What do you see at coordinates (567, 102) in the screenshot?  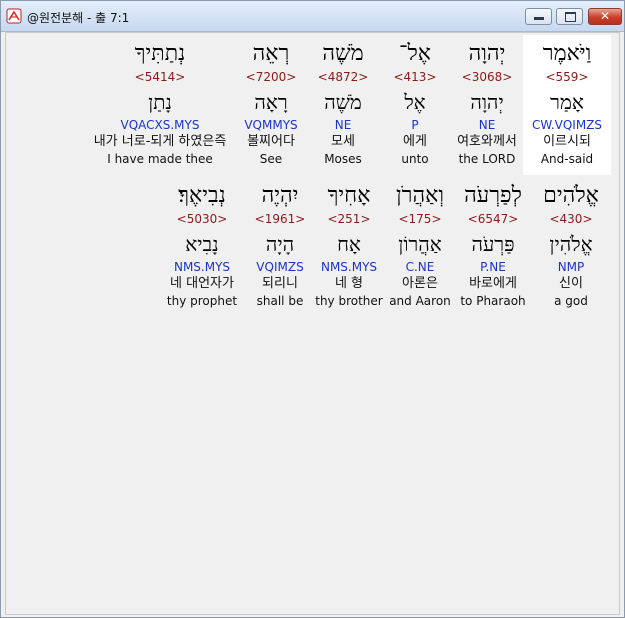 I see `hebrew-lemma: אָמַר` at bounding box center [567, 102].